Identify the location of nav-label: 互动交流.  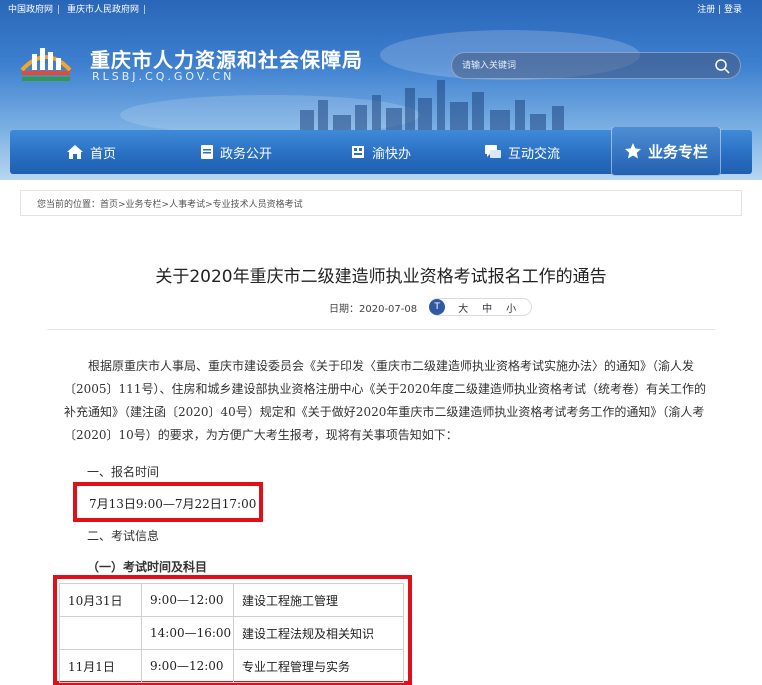
(534, 154).